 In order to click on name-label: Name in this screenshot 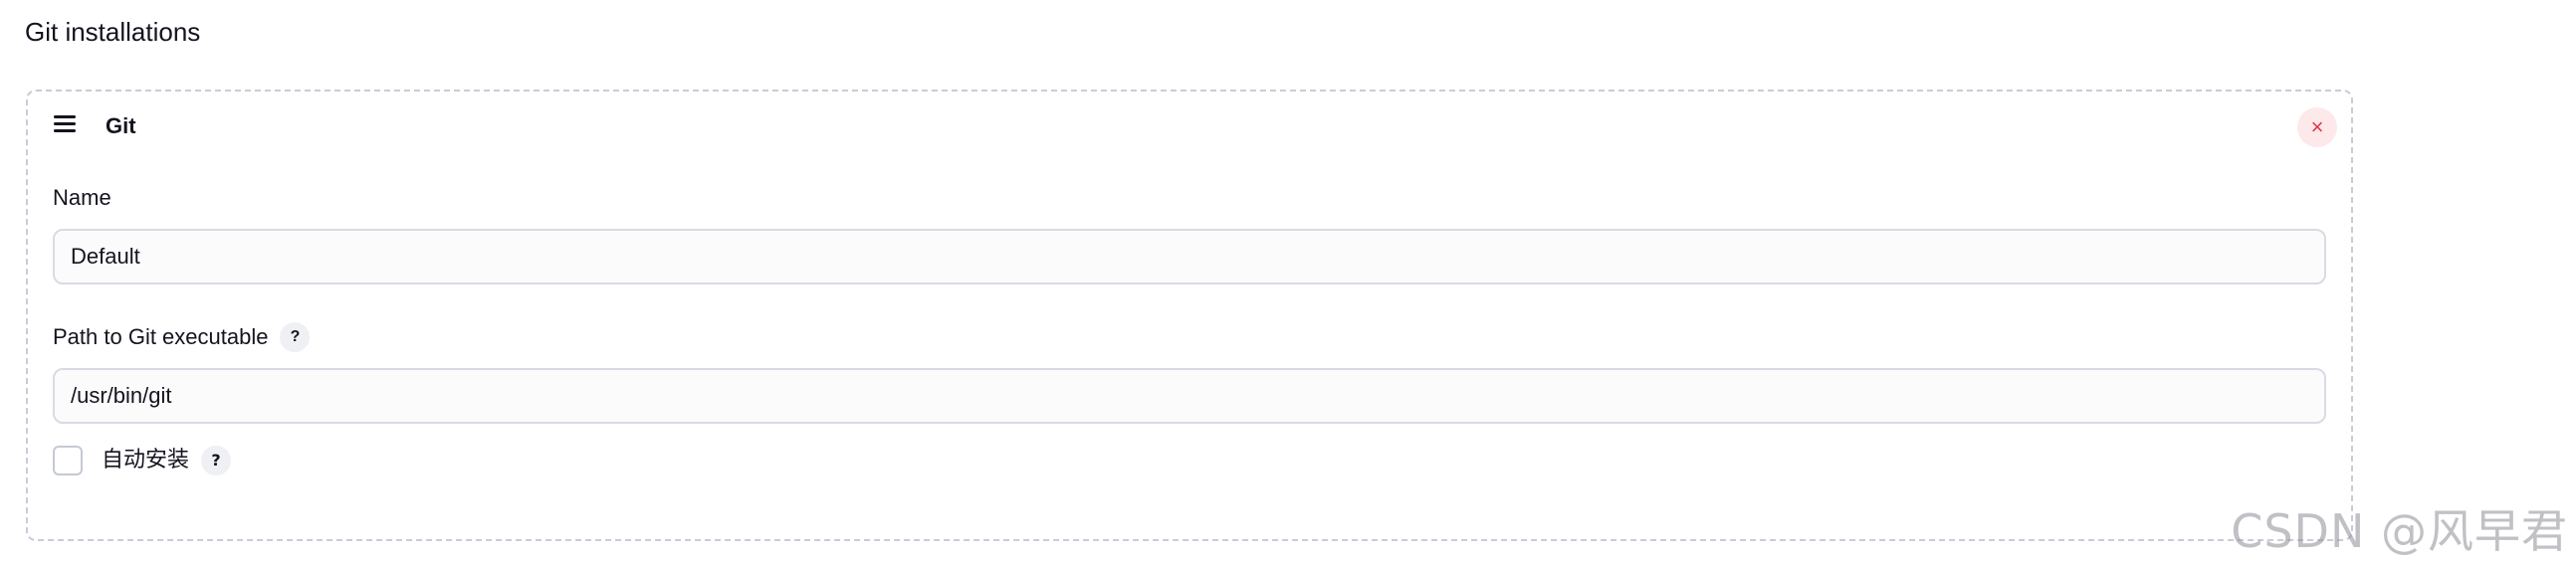, I will do `click(82, 198)`.